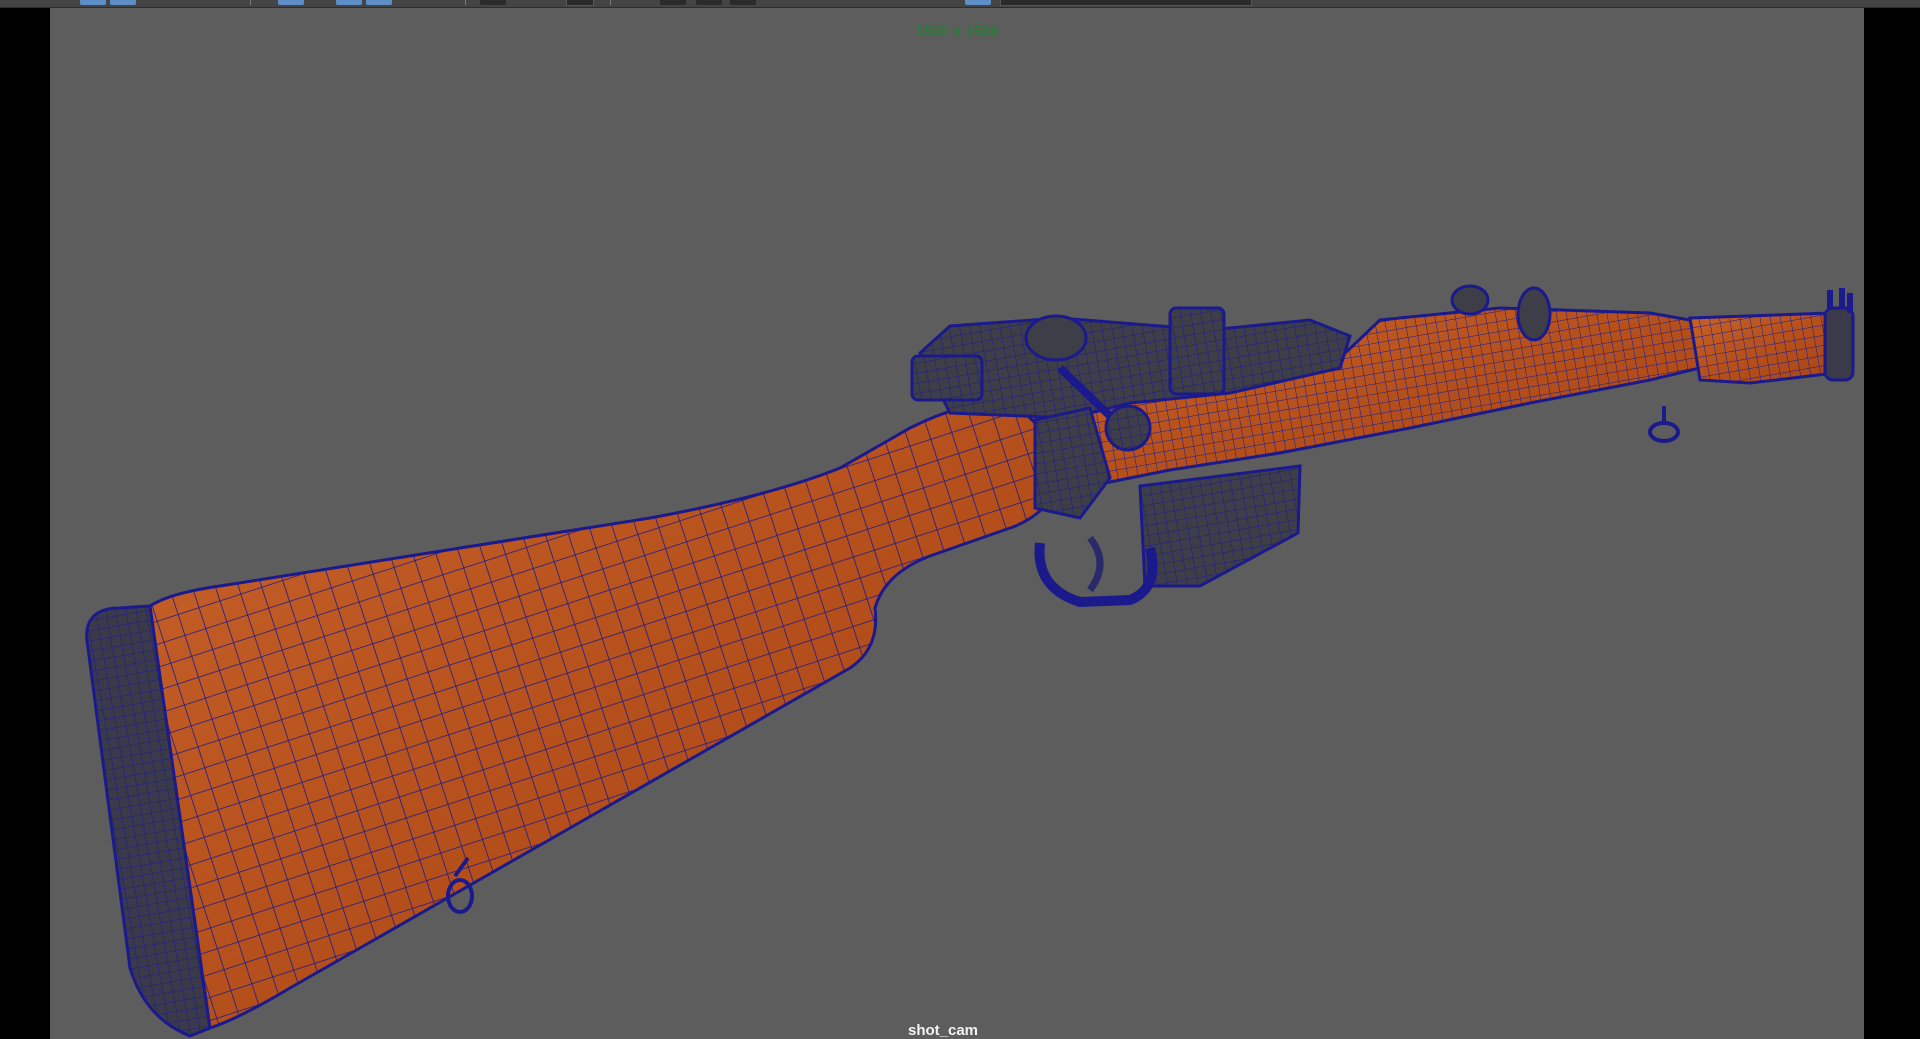 Image resolution: width=1920 pixels, height=1039 pixels. I want to click on bolt-cocking-piece, so click(1056, 338).